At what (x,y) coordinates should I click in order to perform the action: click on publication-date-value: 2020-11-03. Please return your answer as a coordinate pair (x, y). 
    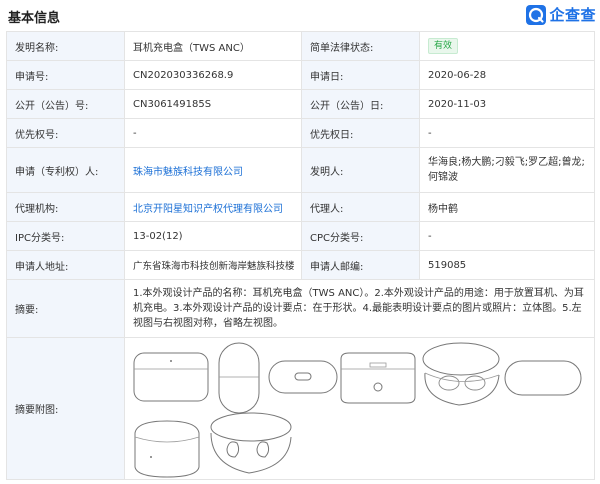
    Looking at the image, I should click on (507, 104).